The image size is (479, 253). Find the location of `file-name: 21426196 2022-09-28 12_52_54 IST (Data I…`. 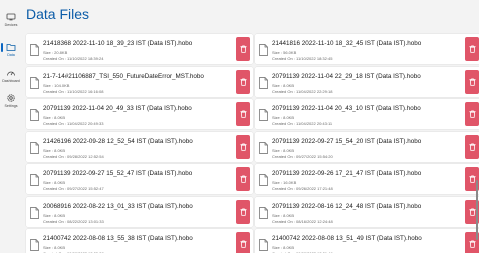

file-name: 21426196 2022-09-28 12_52_54 IST (Data I… is located at coordinates (118, 141).